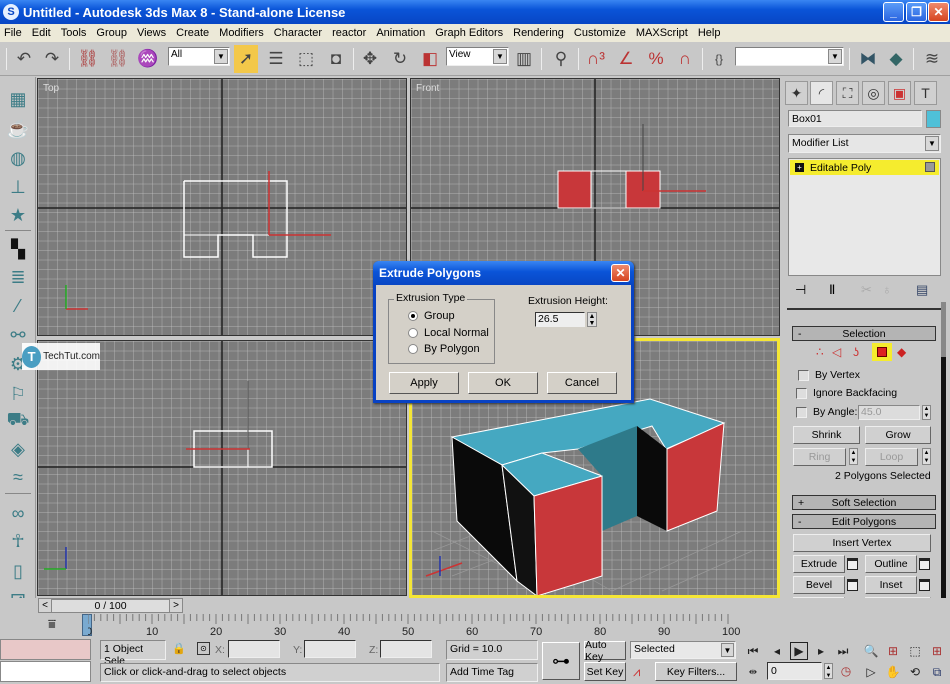  Describe the element at coordinates (836, 352) in the screenshot. I see `edge-mode-icon: ◁` at that location.